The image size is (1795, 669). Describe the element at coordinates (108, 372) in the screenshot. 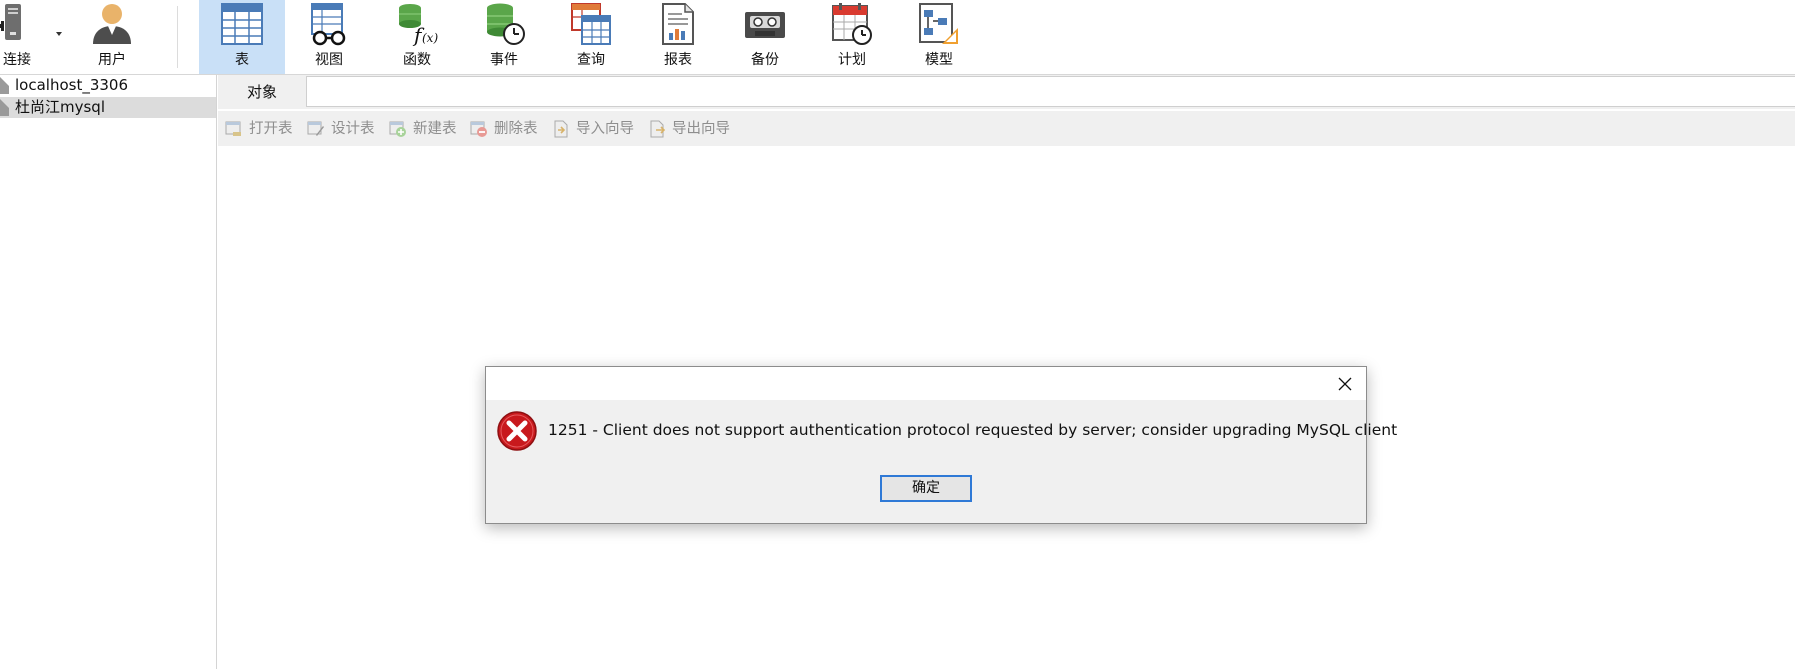

I see `connection-tree: localhost_3306 杜尚江mysql` at that location.